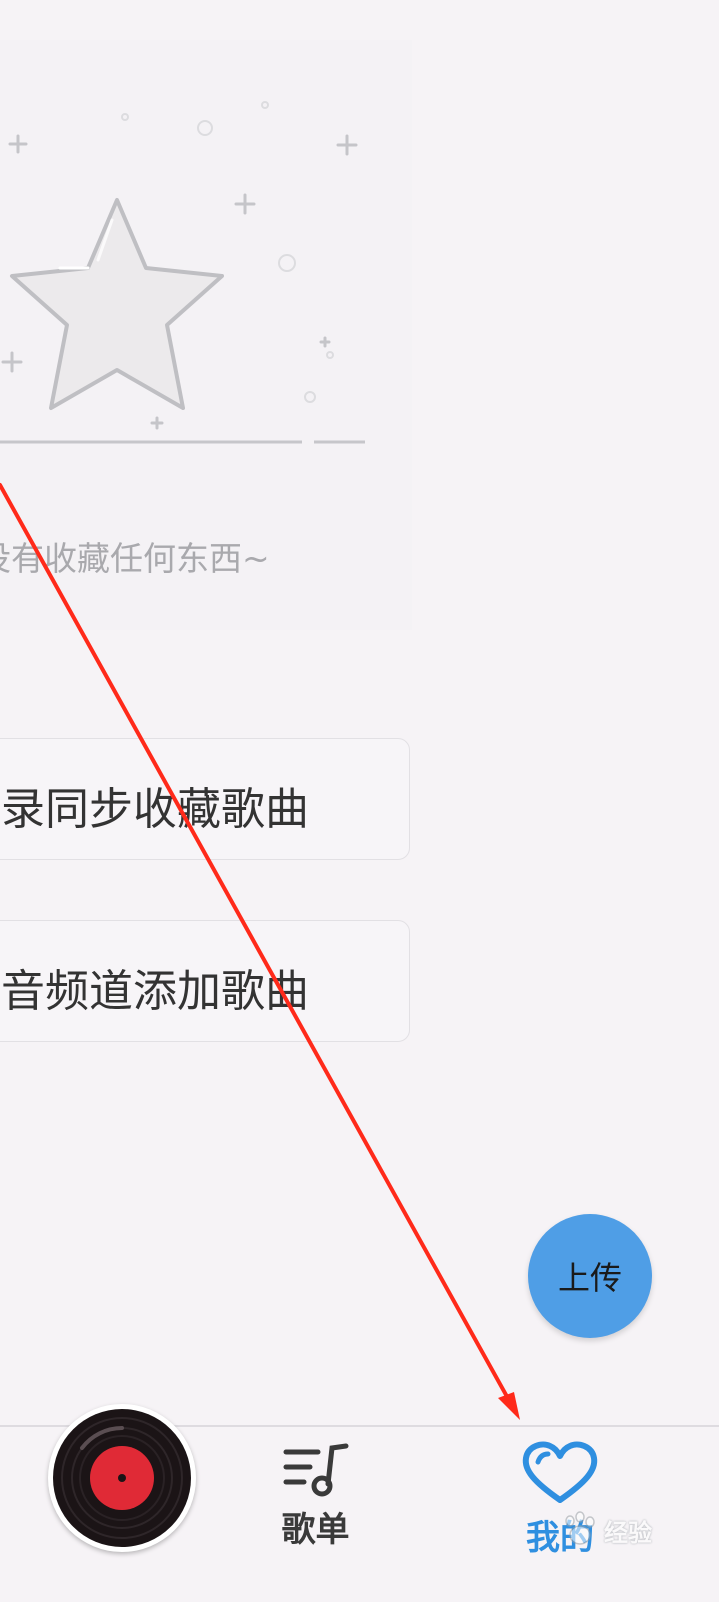  I want to click on paw-logo-icon, so click(580, 1528).